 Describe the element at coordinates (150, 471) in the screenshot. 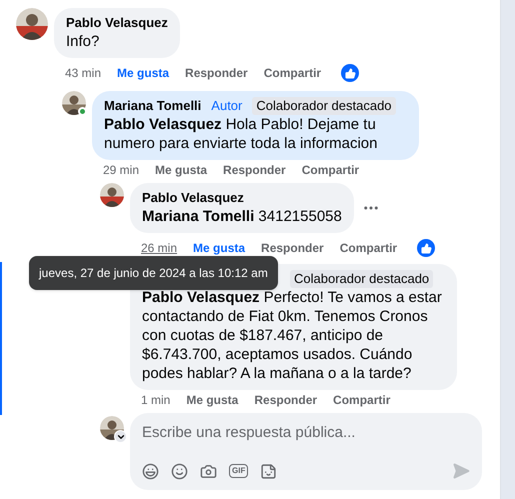

I see `laughing-face-icon` at that location.